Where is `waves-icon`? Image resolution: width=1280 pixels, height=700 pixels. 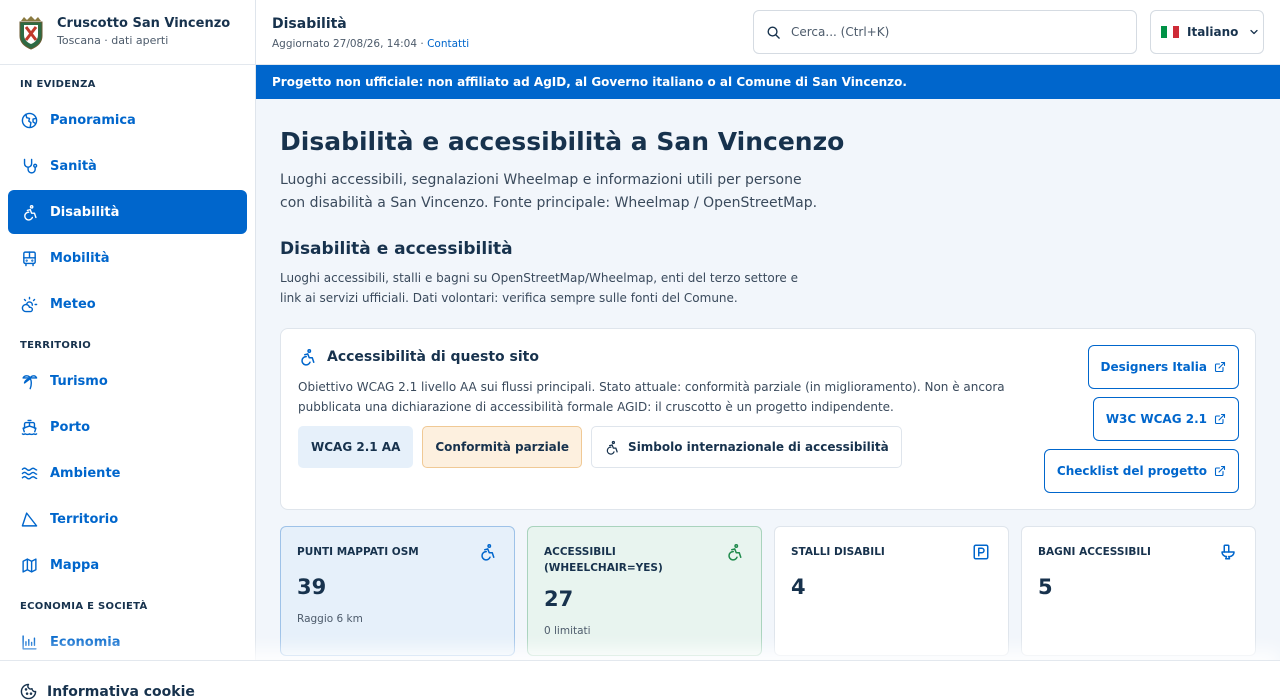
waves-icon is located at coordinates (29, 473).